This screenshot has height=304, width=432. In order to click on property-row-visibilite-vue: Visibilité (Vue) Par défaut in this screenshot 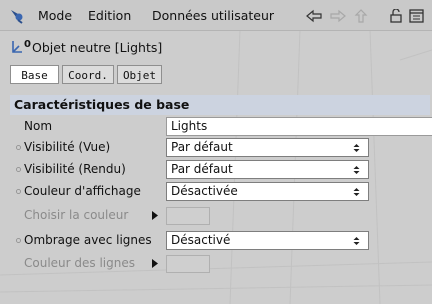, I will do `click(220, 148)`.